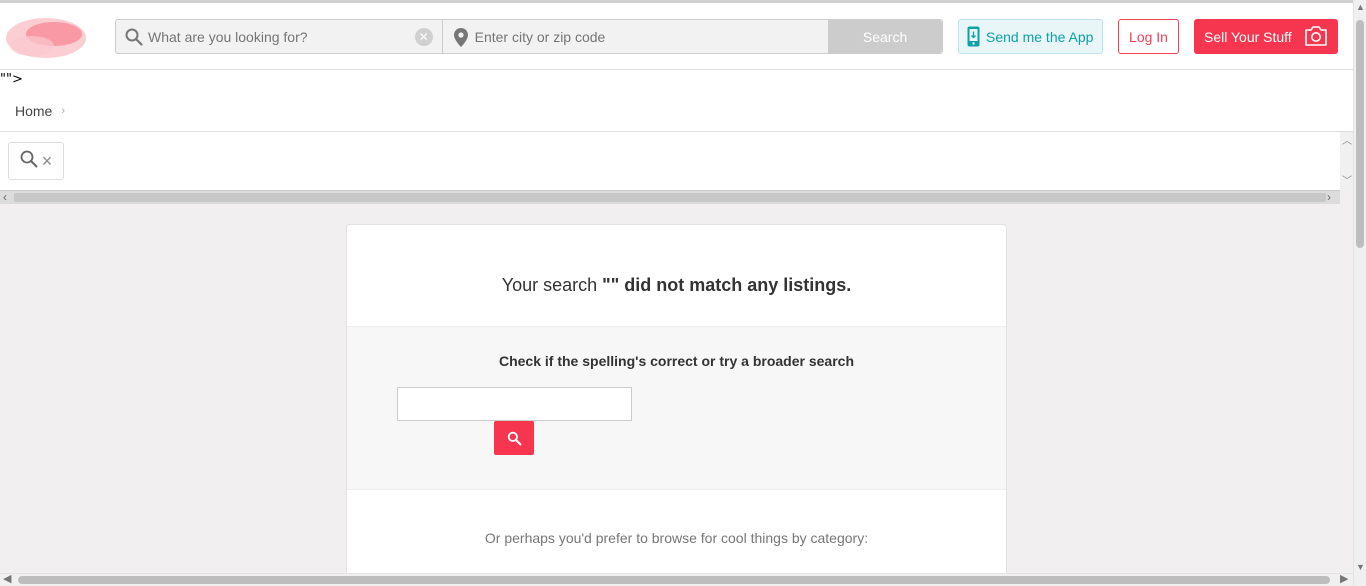 The width and height of the screenshot is (1366, 586). What do you see at coordinates (670, 161) in the screenshot?
I see `filter-bar: ×` at bounding box center [670, 161].